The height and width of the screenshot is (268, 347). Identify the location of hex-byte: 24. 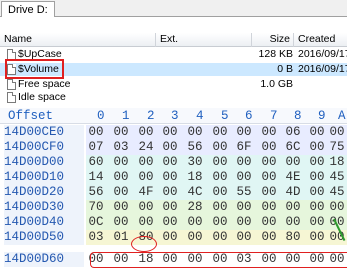
(146, 147).